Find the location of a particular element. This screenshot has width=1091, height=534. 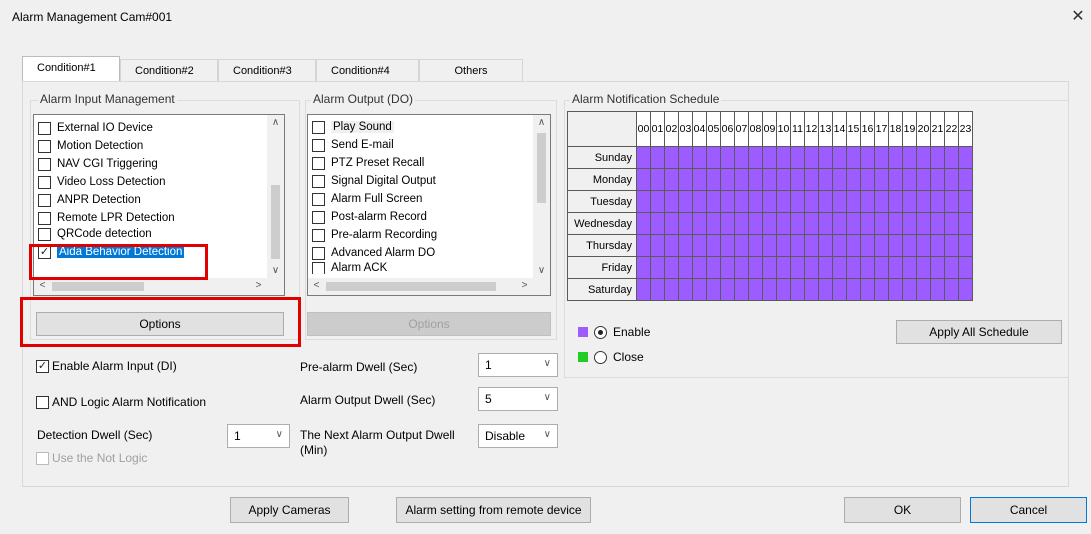

tab-others: Others is located at coordinates (471, 71).